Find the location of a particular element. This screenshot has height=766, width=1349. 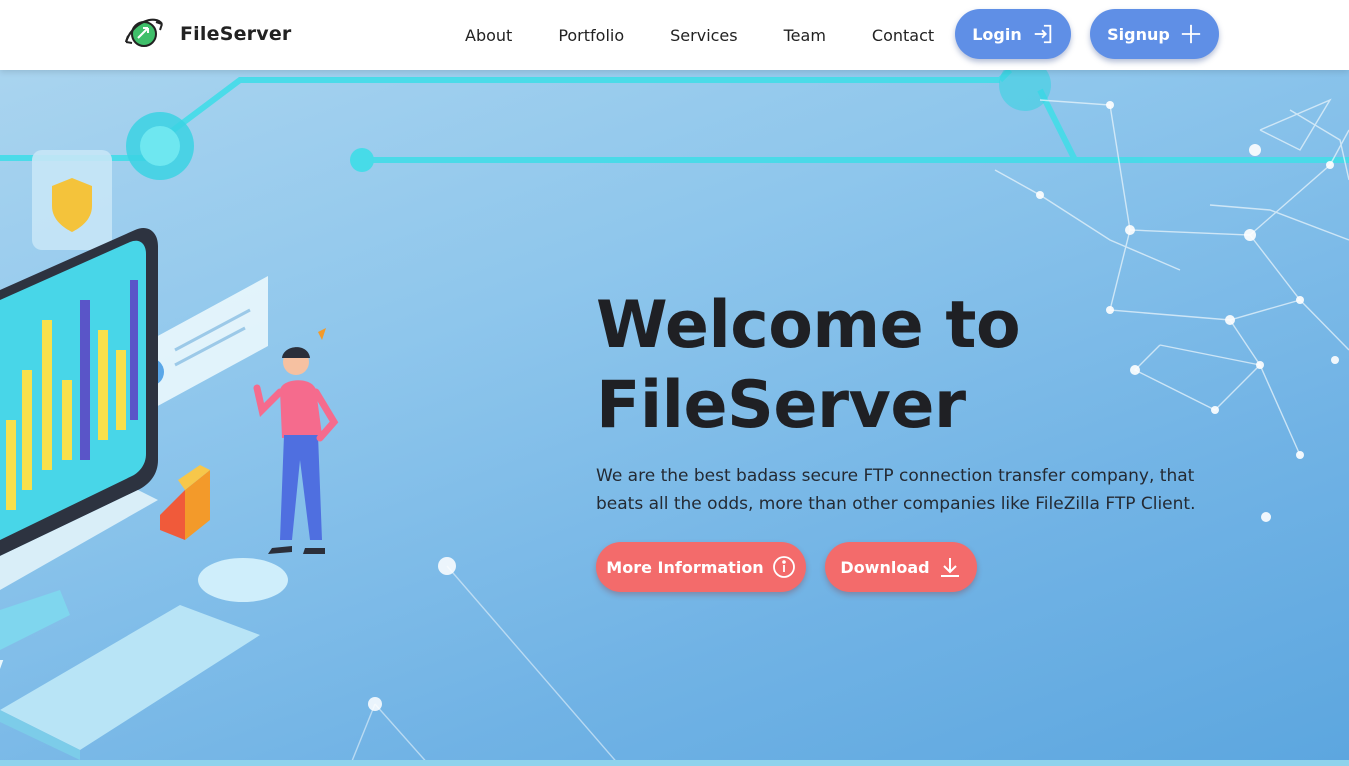

plus-icon is located at coordinates (1191, 34).